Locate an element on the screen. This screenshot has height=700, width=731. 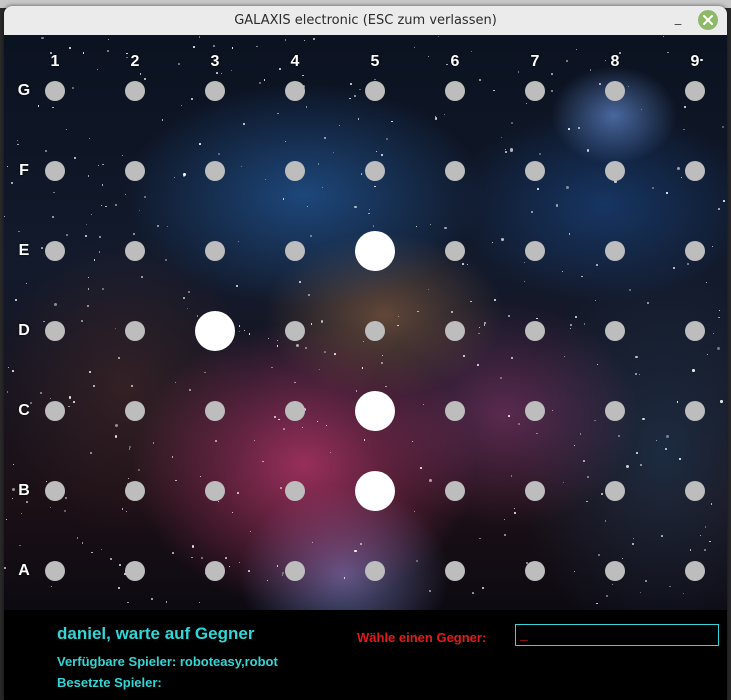
board-hole-B9 is located at coordinates (695, 491).